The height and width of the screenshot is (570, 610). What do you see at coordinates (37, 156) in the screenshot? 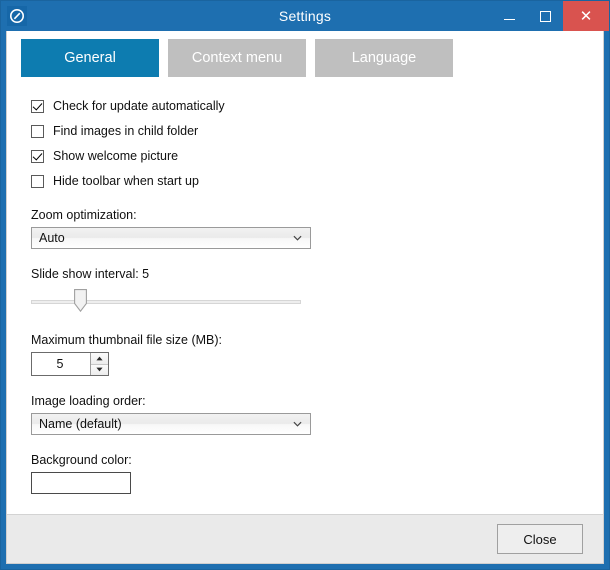
I see `checkbox-show-welcome-picture` at bounding box center [37, 156].